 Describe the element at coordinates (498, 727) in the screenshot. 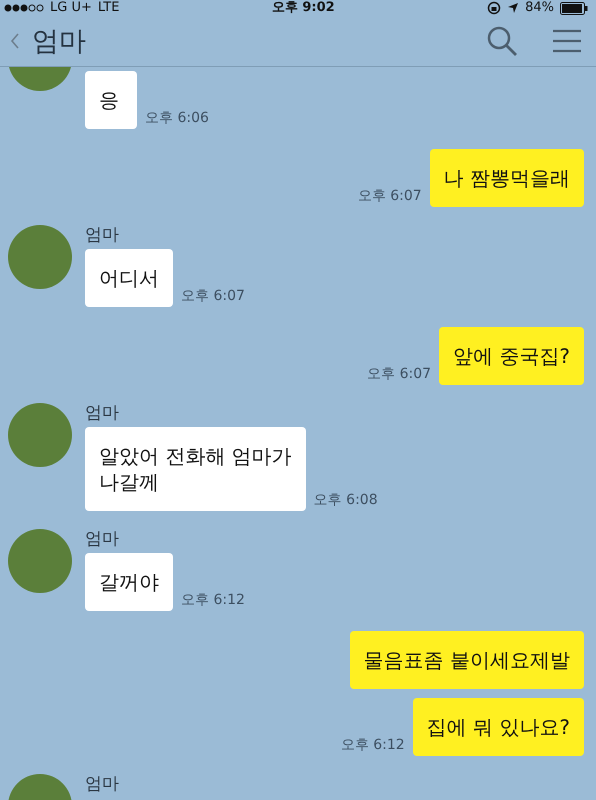

I see `message-bubble: 집에 뭐 있나요?` at that location.